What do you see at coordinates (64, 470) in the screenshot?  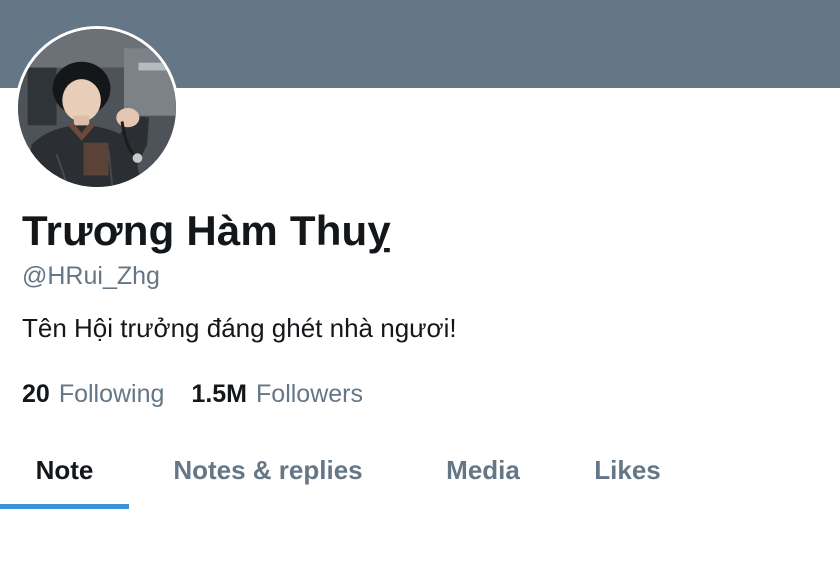 I see `tab-note: Note` at bounding box center [64, 470].